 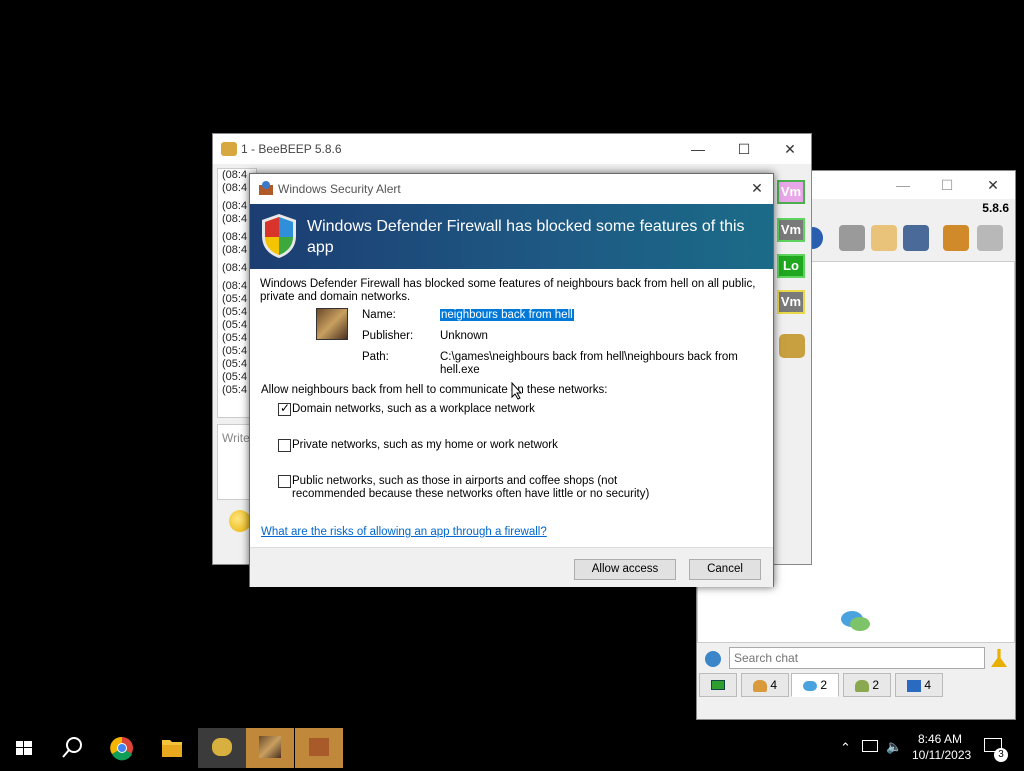 I want to click on user-badge-lo: Lo, so click(x=791, y=266).